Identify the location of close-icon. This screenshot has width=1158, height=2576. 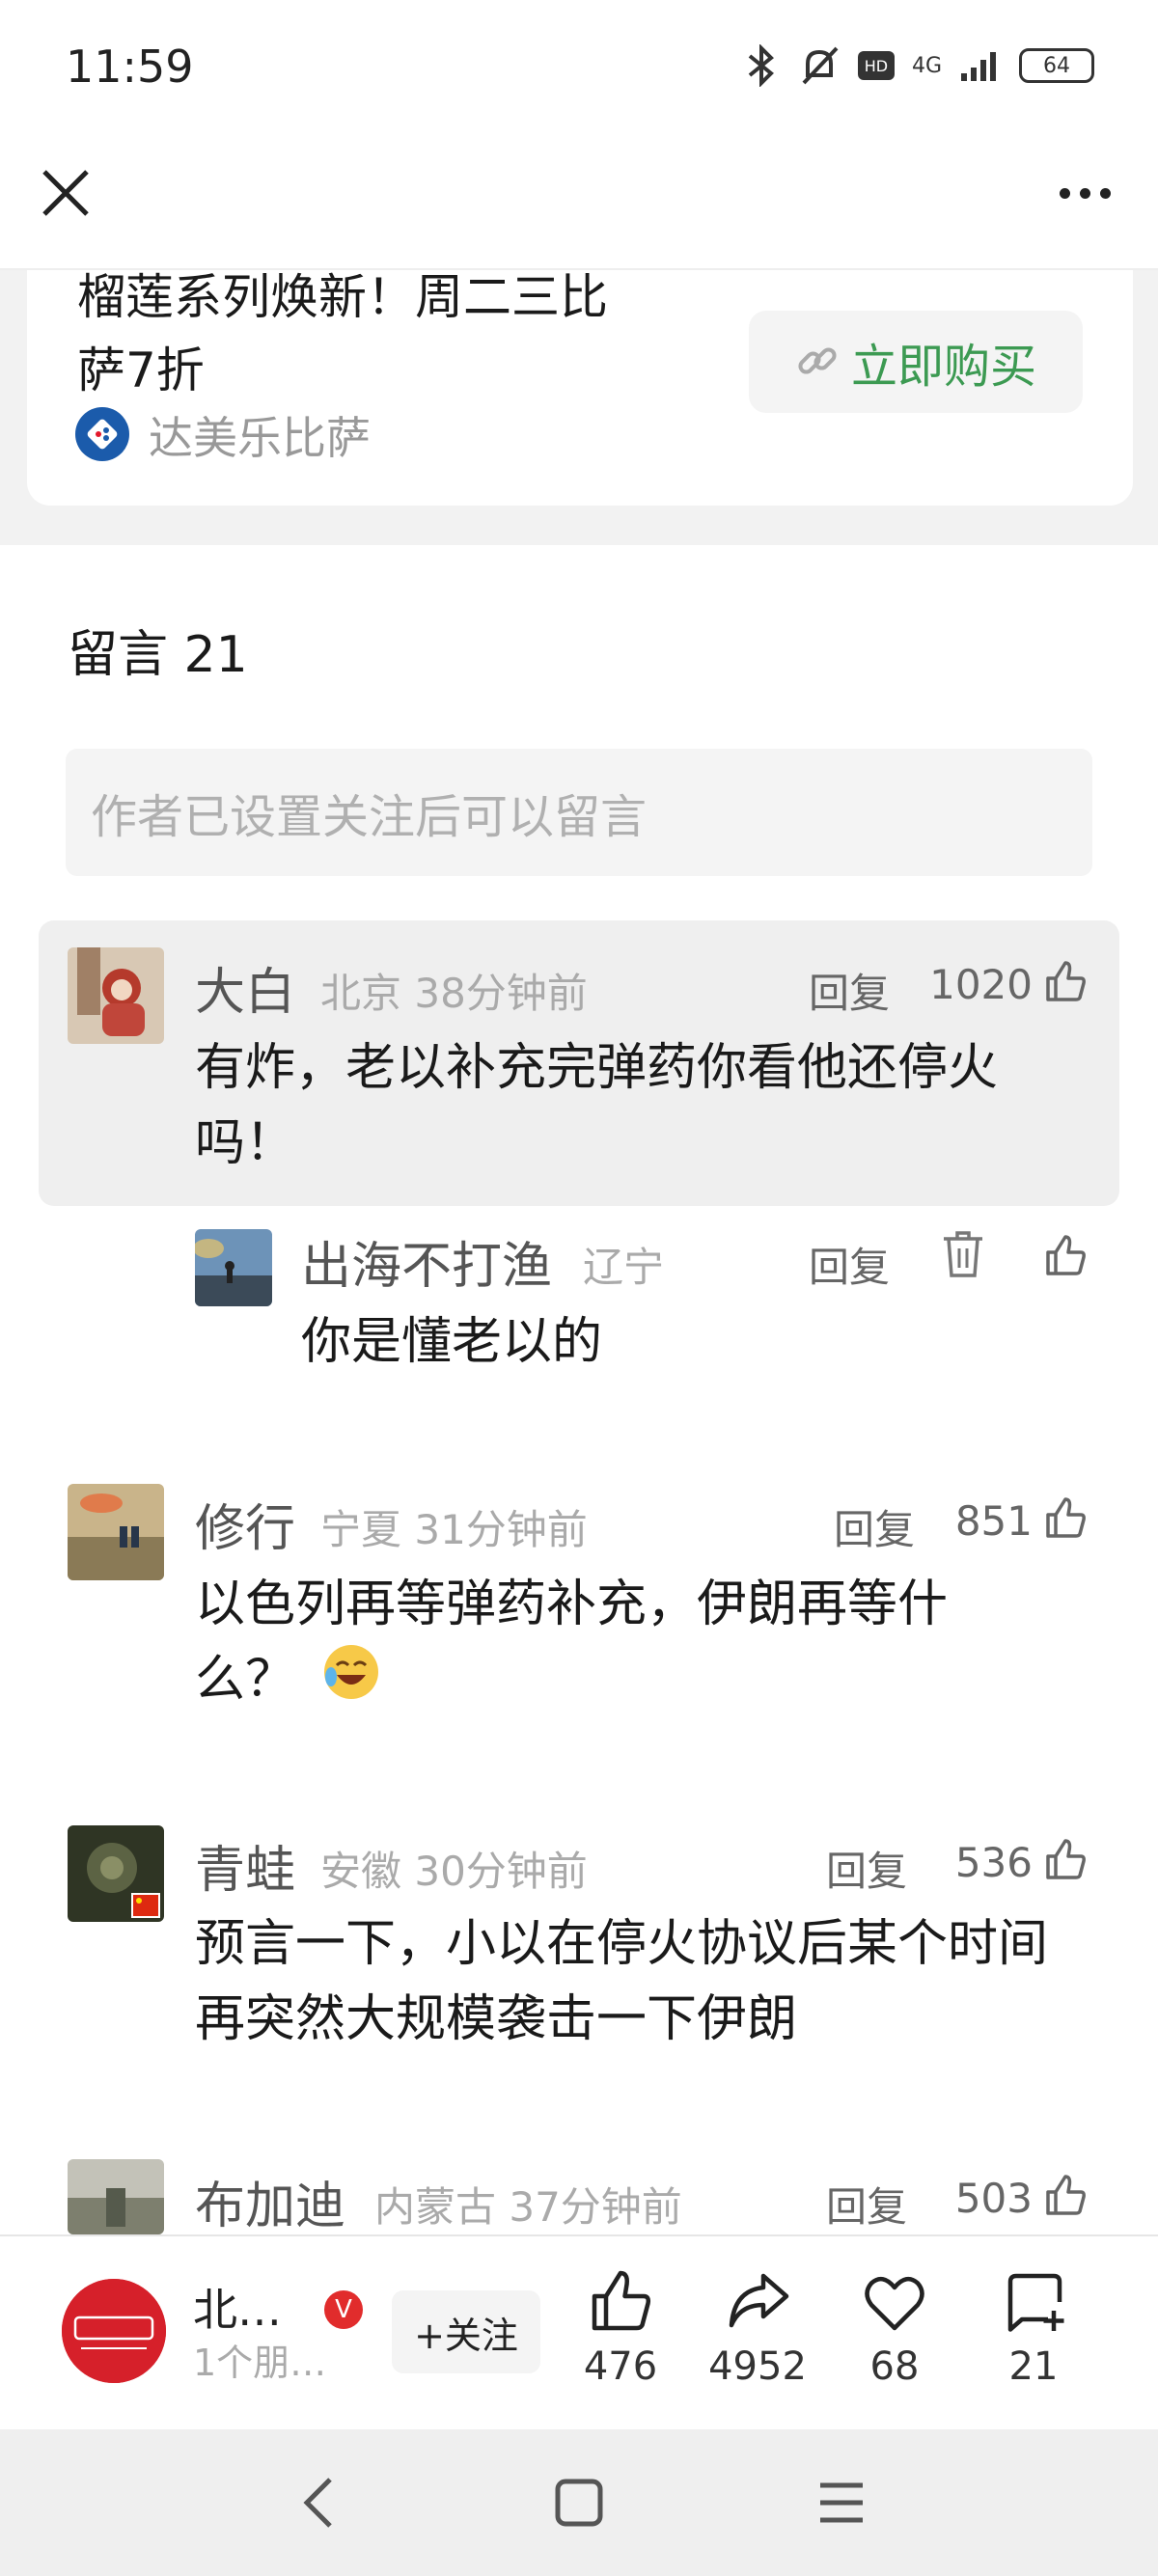
(65, 193).